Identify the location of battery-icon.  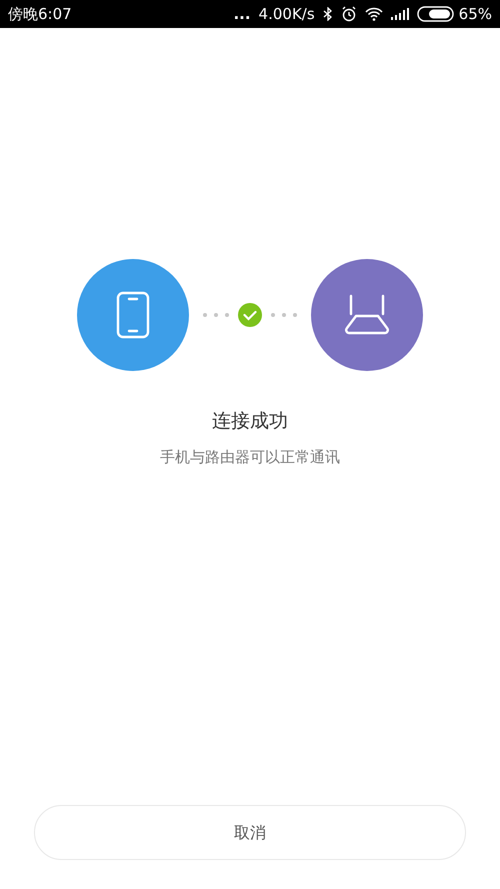
(435, 14).